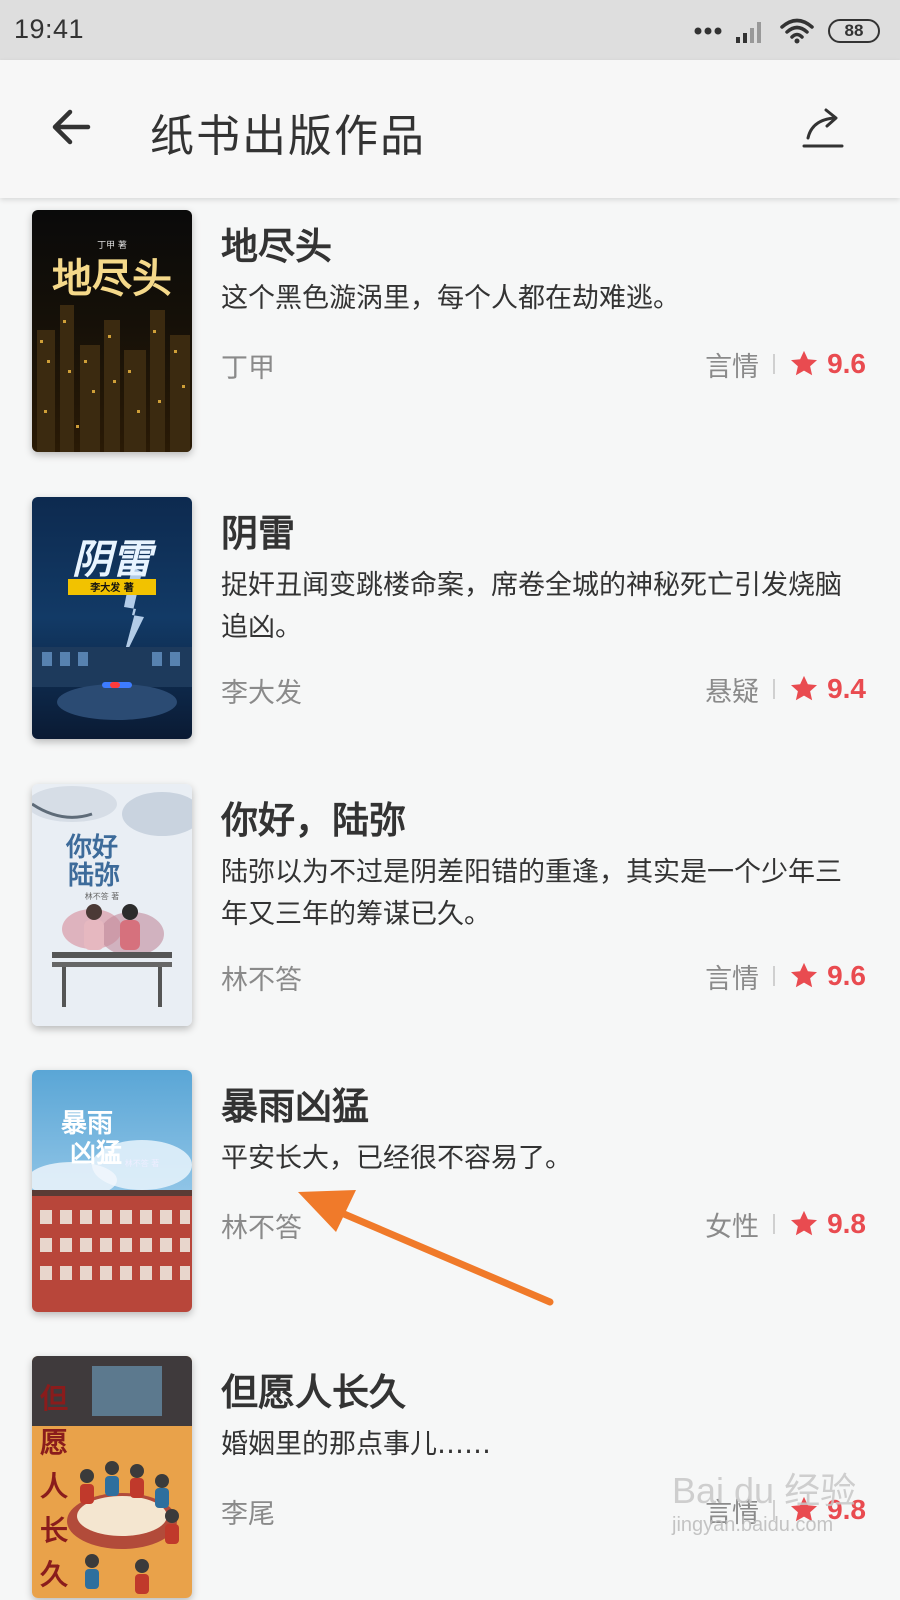 The width and height of the screenshot is (900, 1600). I want to click on cover-art: 暴雨 凶猛 林不答 著, so click(112, 1191).